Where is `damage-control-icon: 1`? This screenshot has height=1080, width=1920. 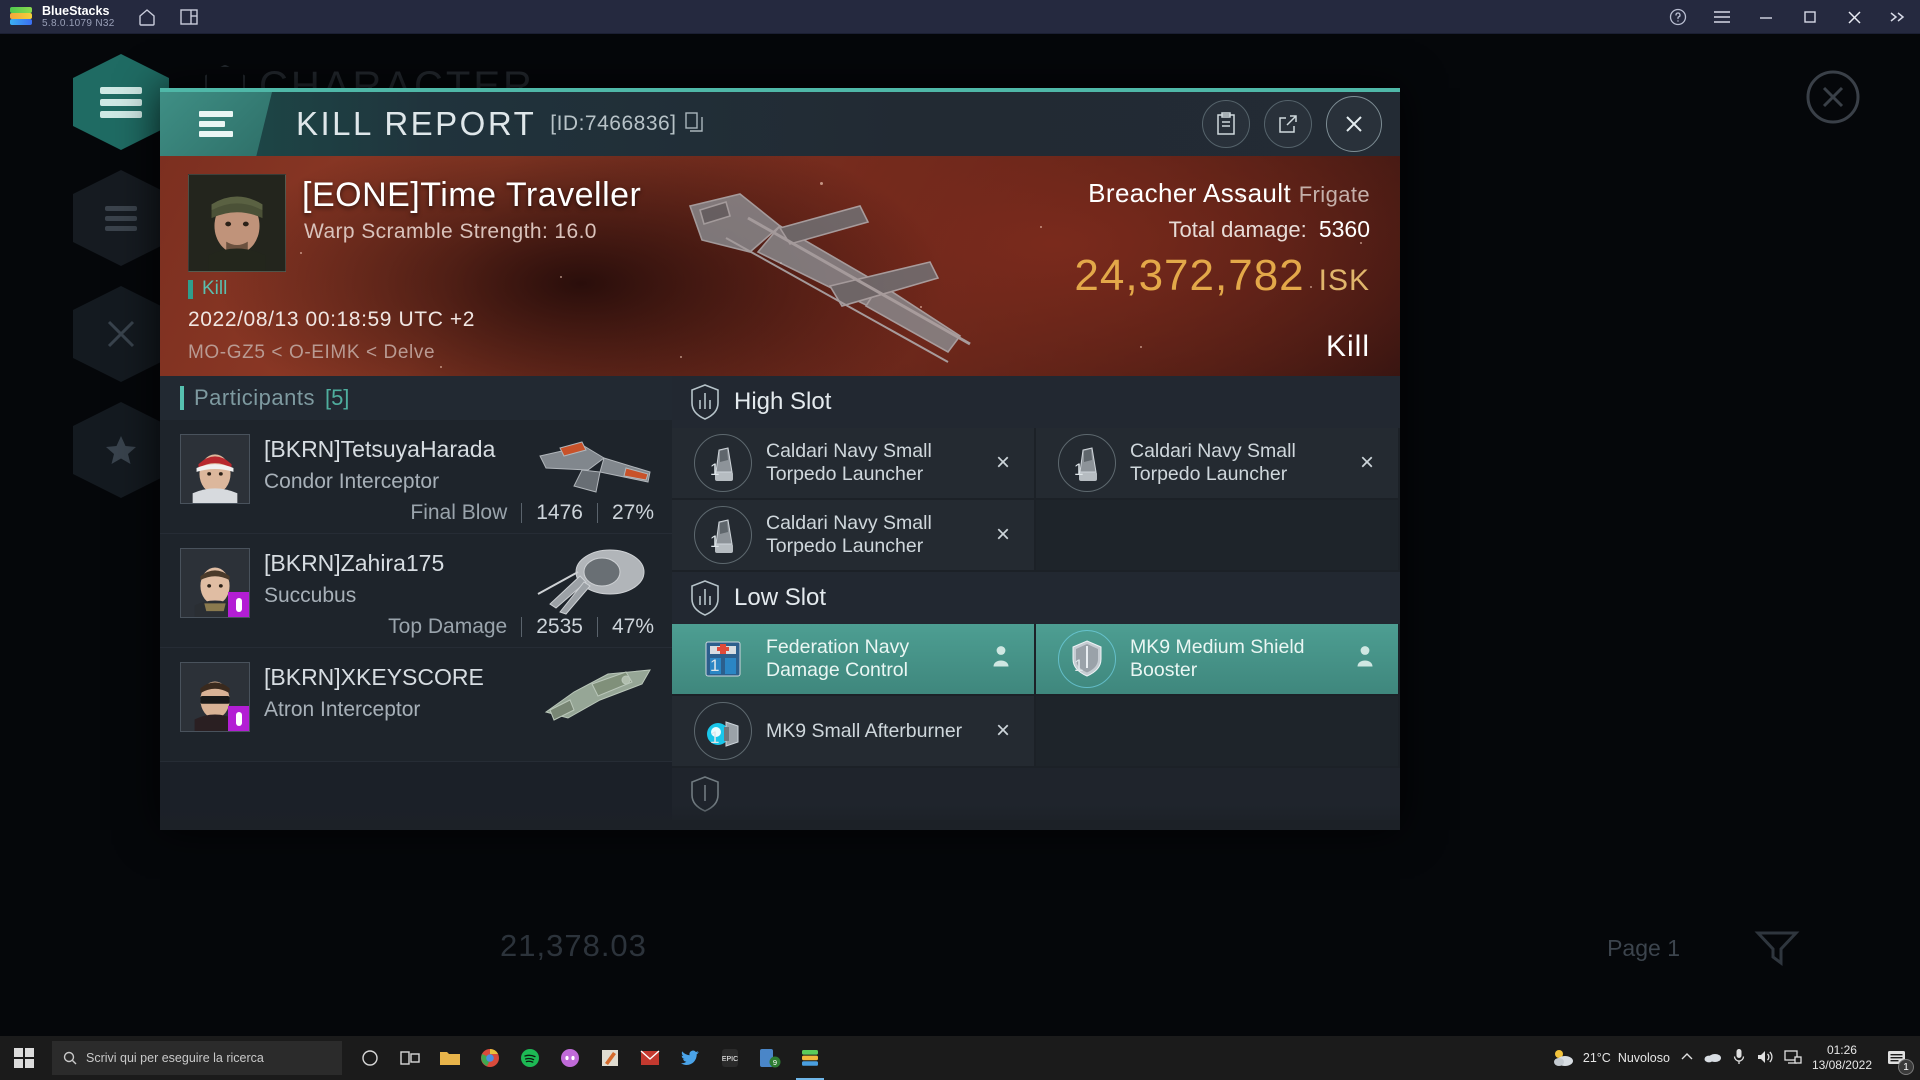 damage-control-icon: 1 is located at coordinates (723, 659).